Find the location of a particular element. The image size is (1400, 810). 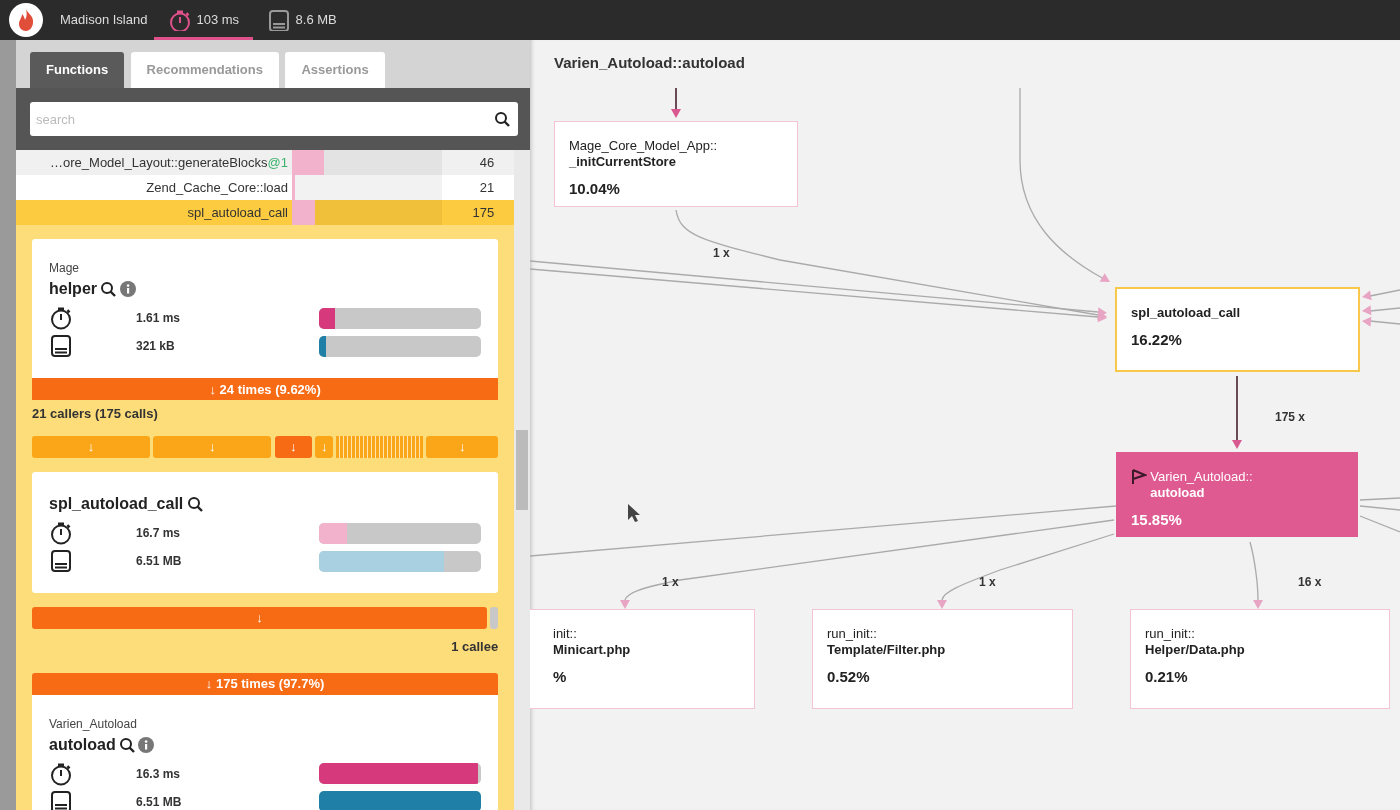

function-row: spl_autoload_call 175 is located at coordinates (265, 212).